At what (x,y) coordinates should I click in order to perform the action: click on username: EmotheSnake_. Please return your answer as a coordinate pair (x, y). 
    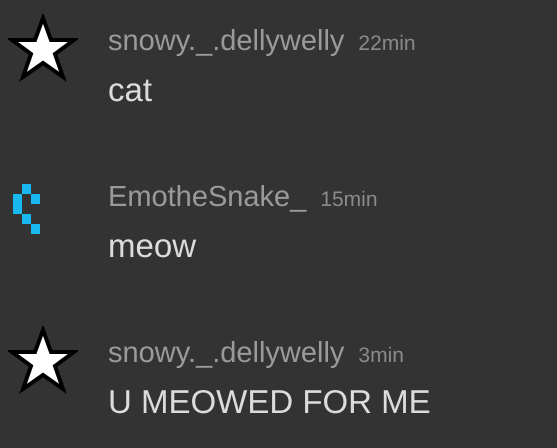
    Looking at the image, I should click on (207, 197).